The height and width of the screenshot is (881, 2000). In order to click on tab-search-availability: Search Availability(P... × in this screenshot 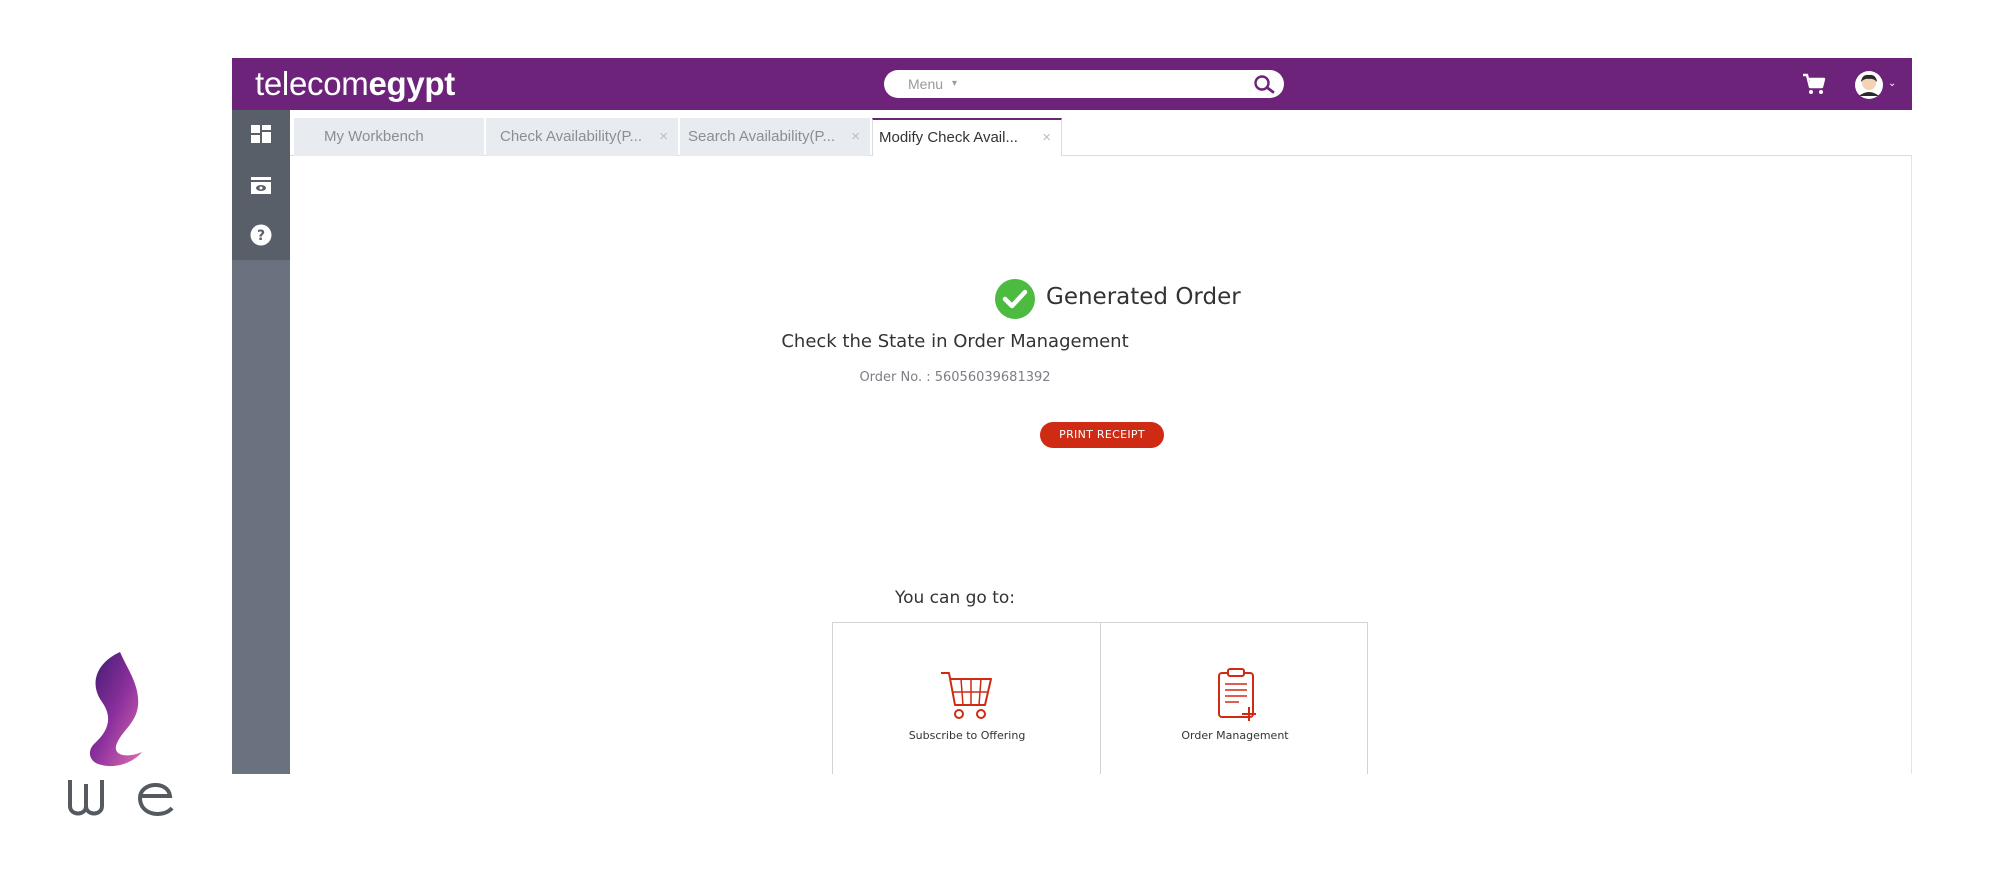, I will do `click(775, 137)`.